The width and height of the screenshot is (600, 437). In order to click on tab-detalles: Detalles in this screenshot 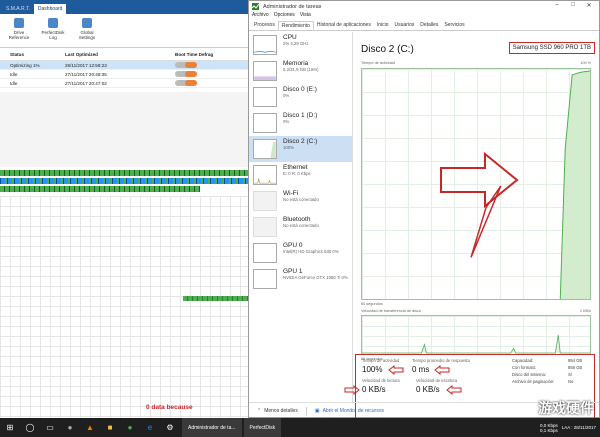, I will do `click(429, 25)`.